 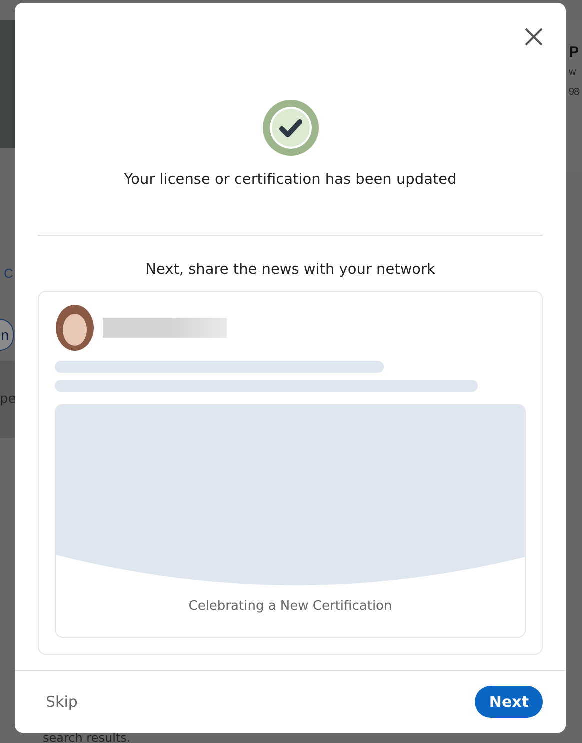 What do you see at coordinates (291, 270) in the screenshot?
I see `share-prompt: Next, share the news with your network` at bounding box center [291, 270].